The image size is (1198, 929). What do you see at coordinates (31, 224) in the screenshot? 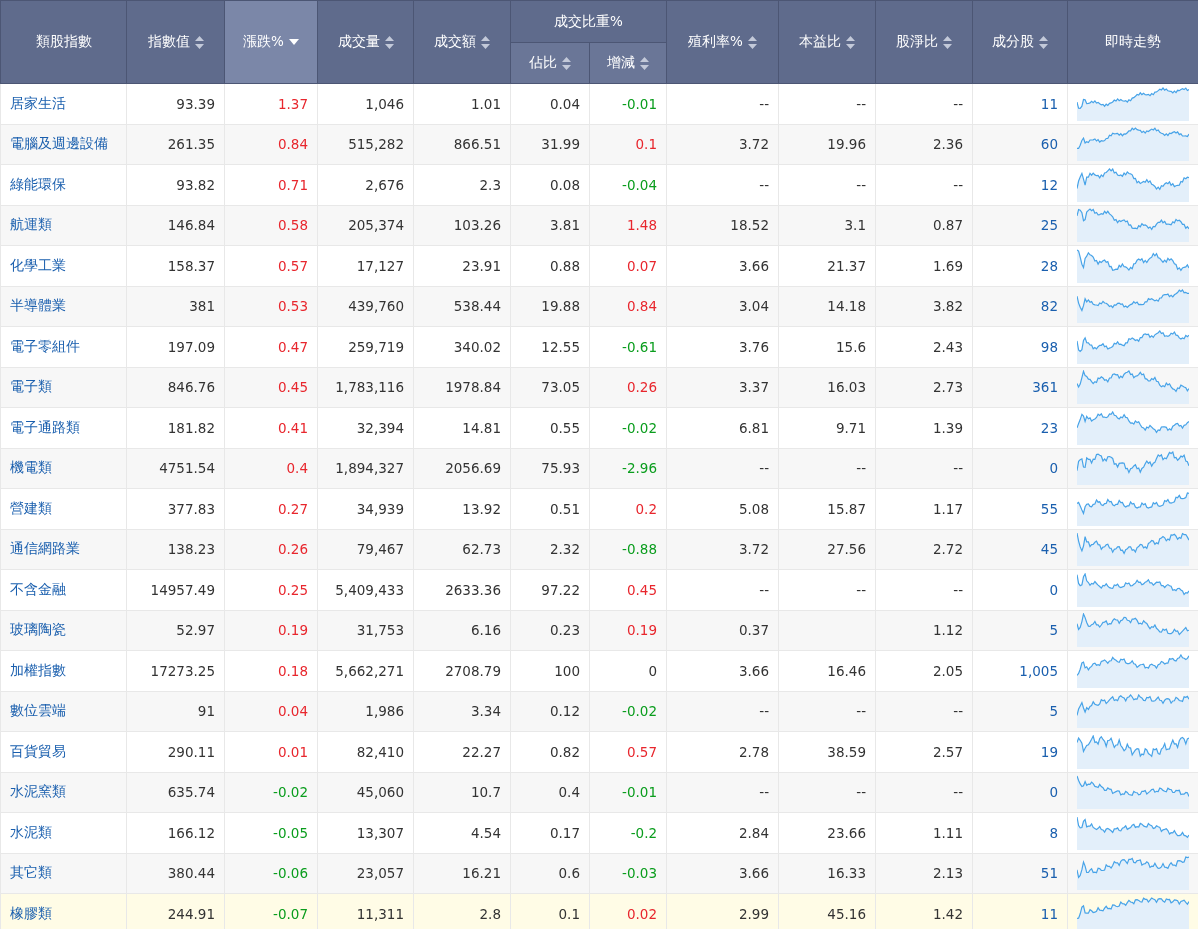
I see `category-link: 航運類` at bounding box center [31, 224].